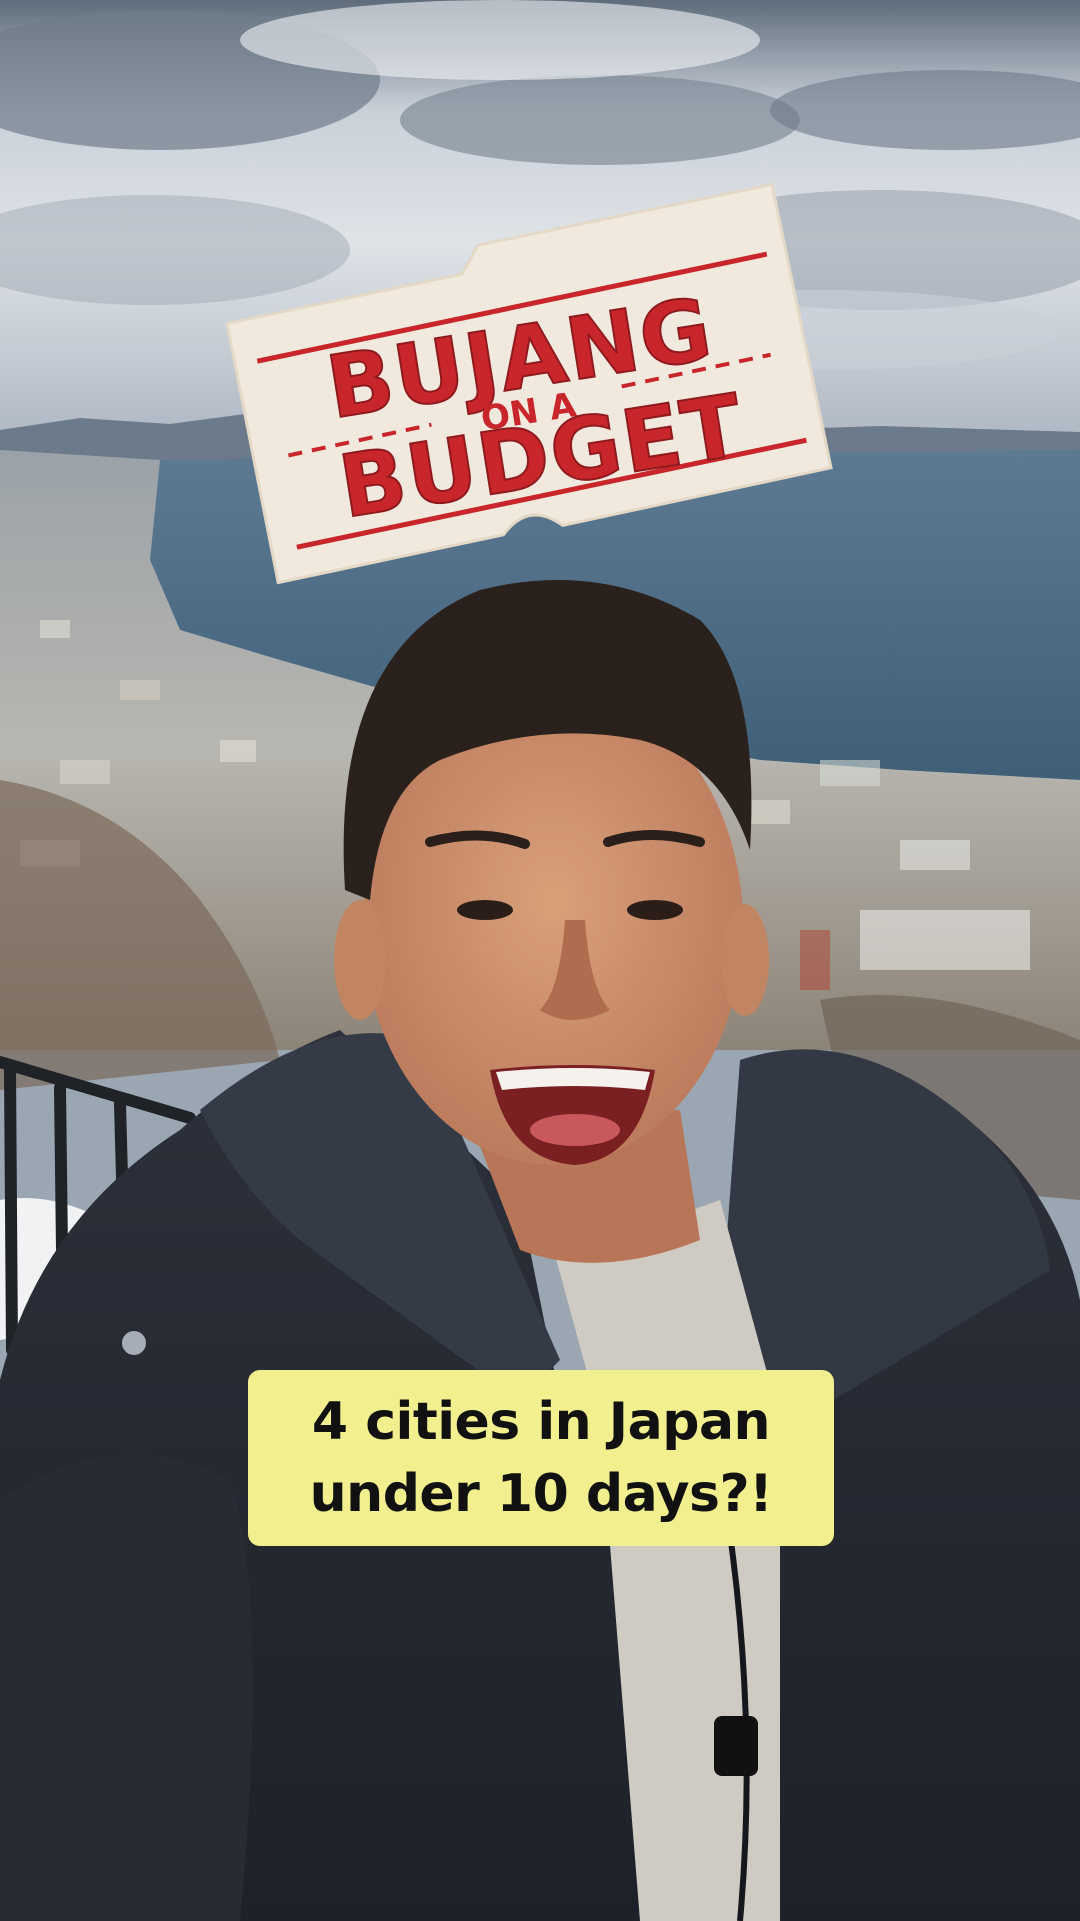 The image size is (1080, 1921). I want to click on bujang-on-a-budget-logo-icon: BUJANG ON A BUDGET, so click(529, 383).